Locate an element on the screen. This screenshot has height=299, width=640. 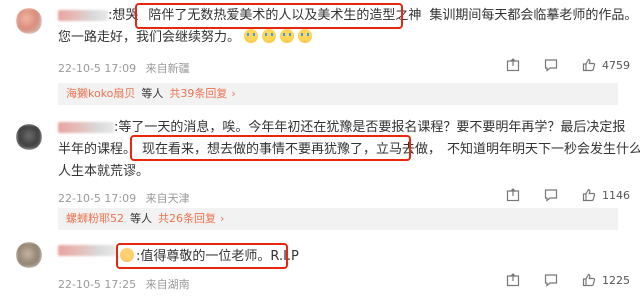
comment-text: 不知道明年明天下一秒会发生什么事。 is located at coordinates (543, 149).